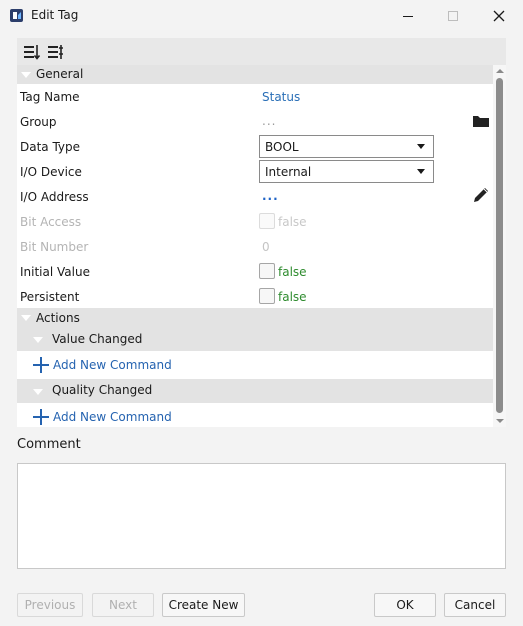 This screenshot has height=626, width=523. What do you see at coordinates (481, 121) in the screenshot?
I see `folder-icon` at bounding box center [481, 121].